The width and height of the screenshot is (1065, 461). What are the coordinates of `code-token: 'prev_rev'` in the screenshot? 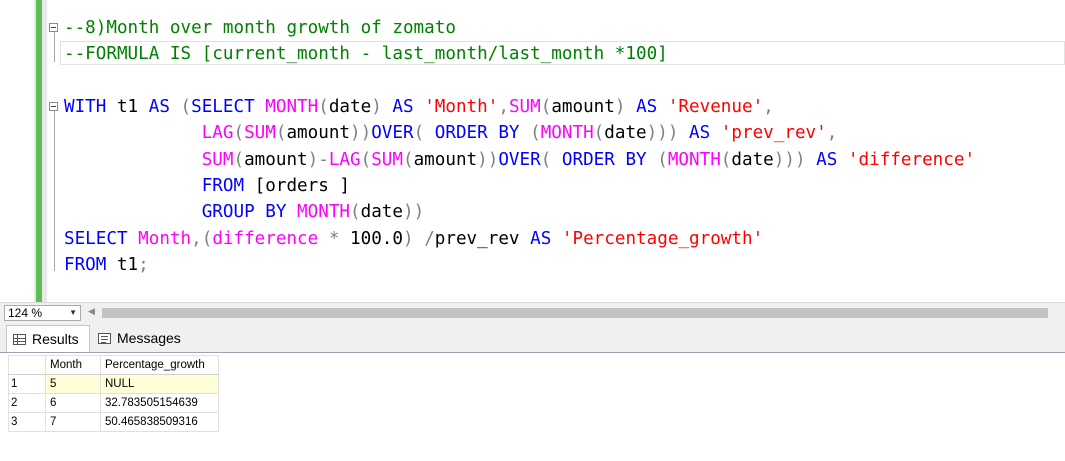 It's located at (773, 133).